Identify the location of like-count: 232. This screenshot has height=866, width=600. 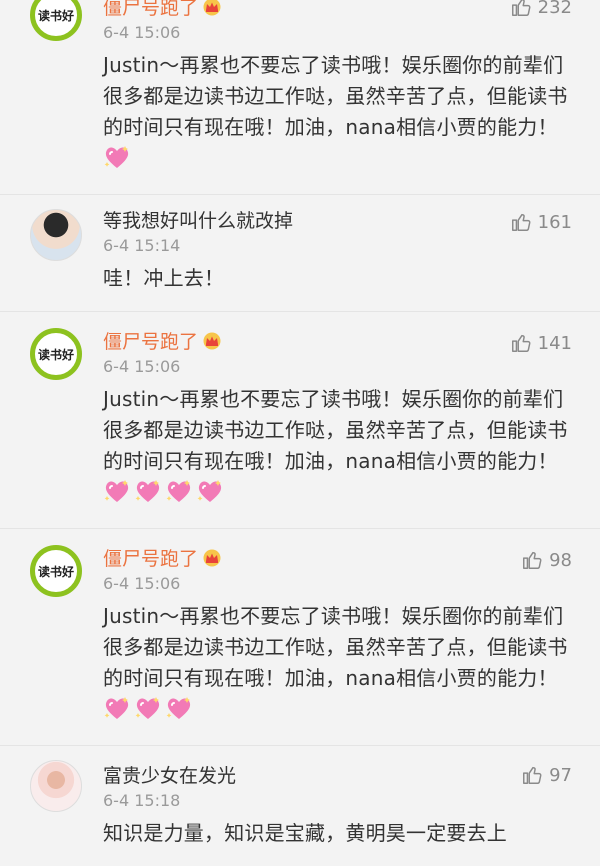
(554, 9).